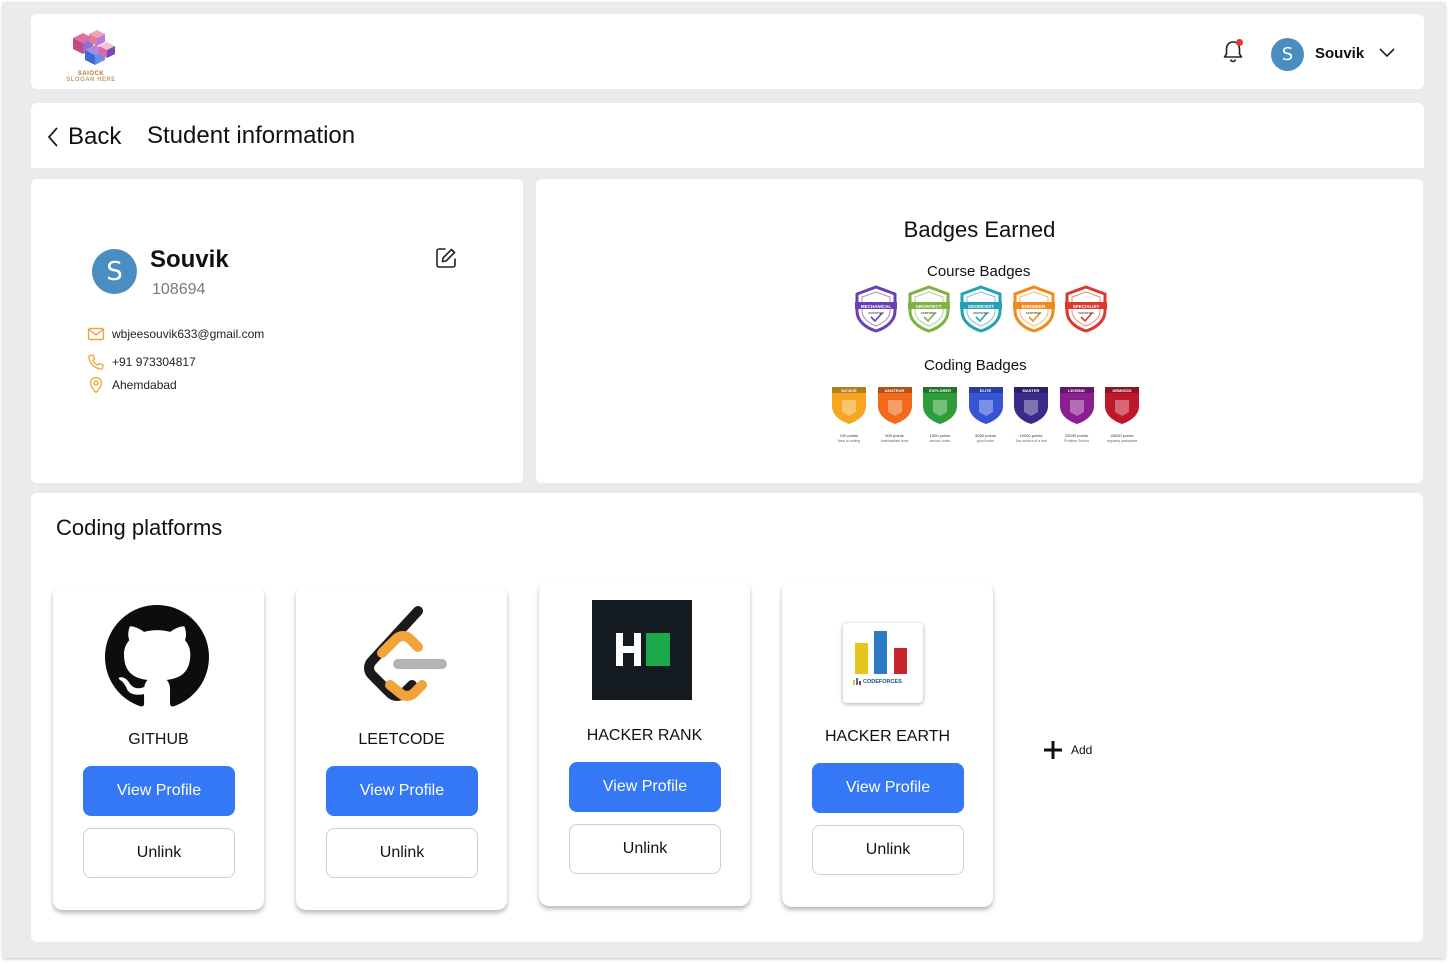  I want to click on add-platform-label: Add, so click(1082, 750).